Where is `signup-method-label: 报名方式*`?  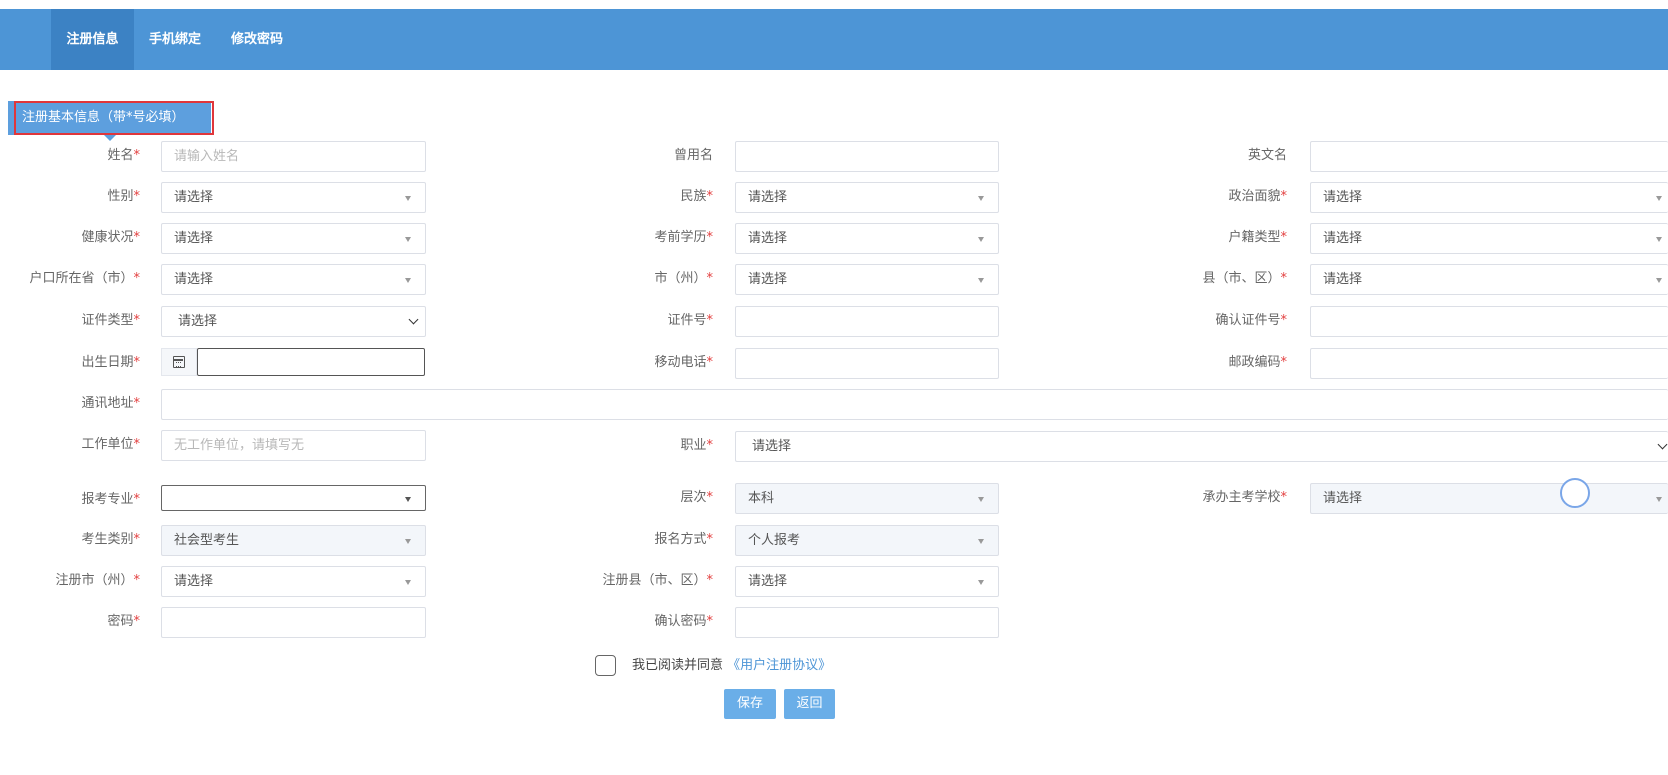
signup-method-label: 报名方式* is located at coordinates (683, 539).